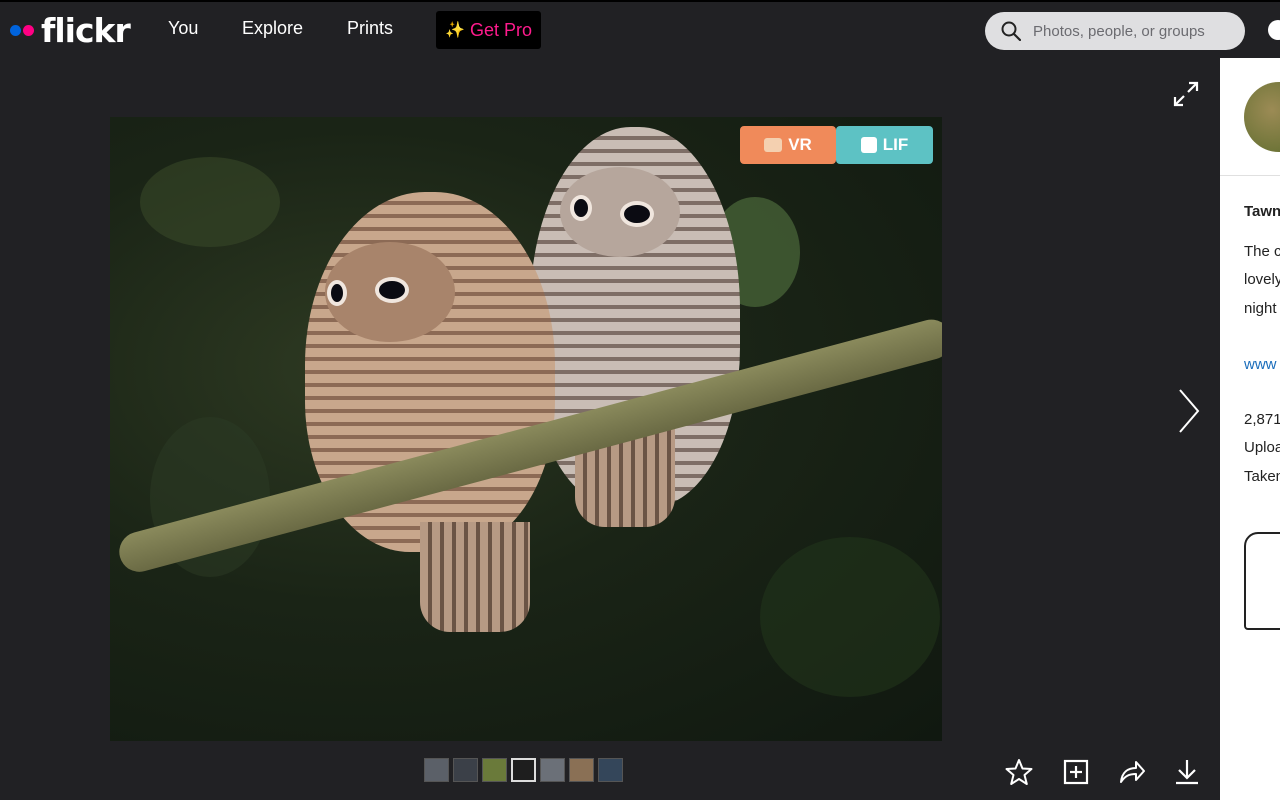 This screenshot has height=800, width=1280. Describe the element at coordinates (500, 29) in the screenshot. I see `get-pro-label: Get Pro` at that location.